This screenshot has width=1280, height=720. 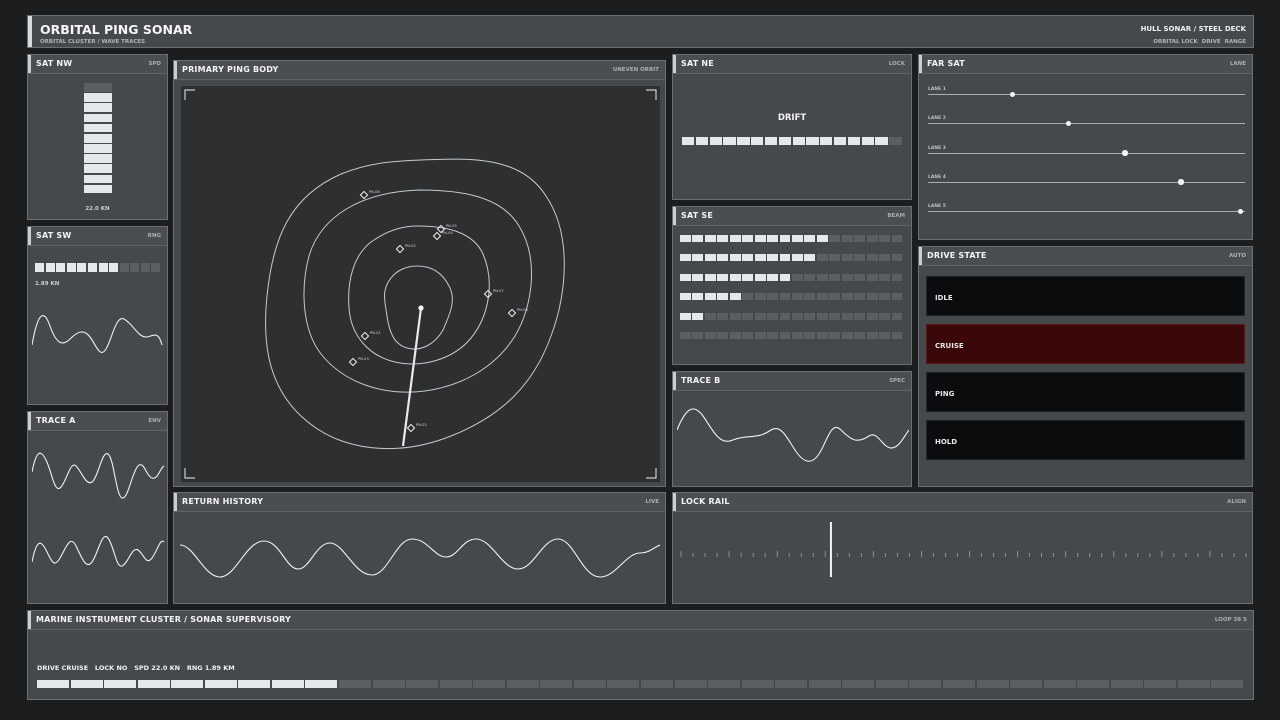 What do you see at coordinates (1085, 296) in the screenshot?
I see `state-idle-button: IDLE` at bounding box center [1085, 296].